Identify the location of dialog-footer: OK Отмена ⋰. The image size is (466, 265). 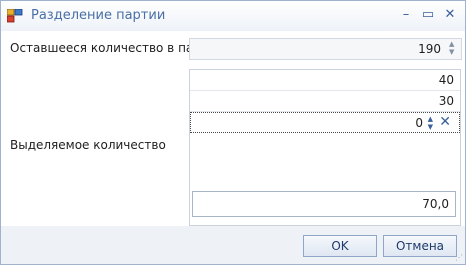
(233, 245).